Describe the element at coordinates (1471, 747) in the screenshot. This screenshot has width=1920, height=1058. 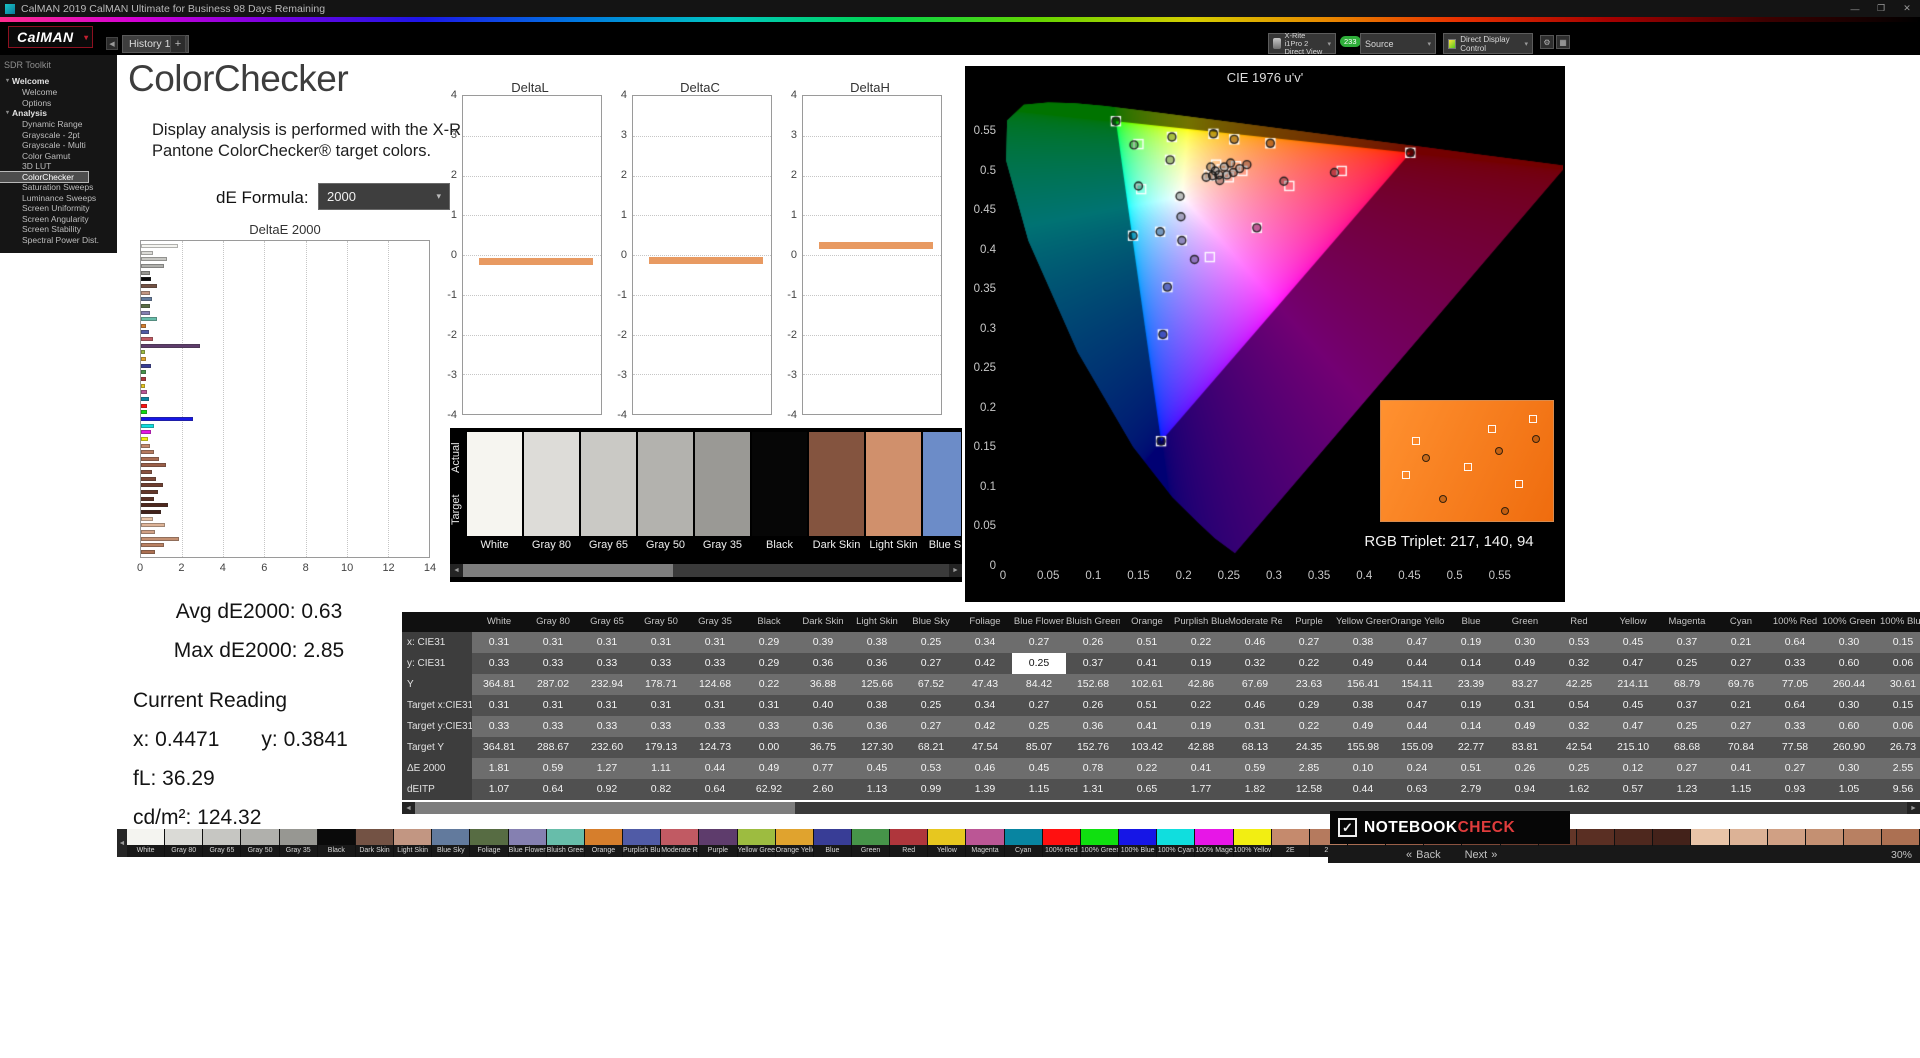
I see `table-cell: 22.77` at that location.